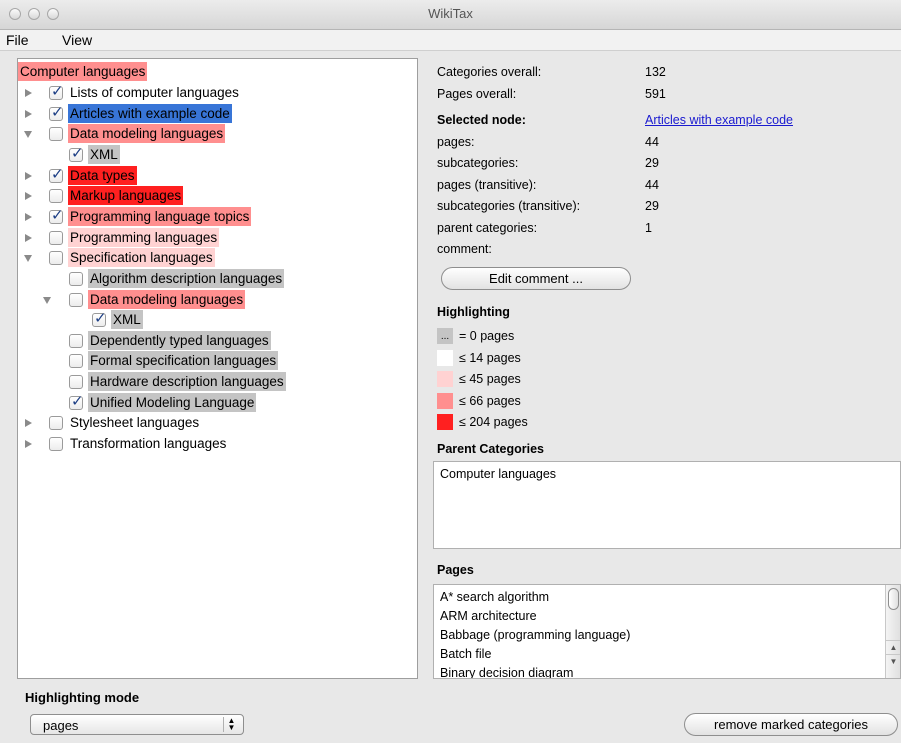 This screenshot has width=901, height=743. What do you see at coordinates (892, 631) in the screenshot?
I see `pages-scrollbar: ▲ ▼` at bounding box center [892, 631].